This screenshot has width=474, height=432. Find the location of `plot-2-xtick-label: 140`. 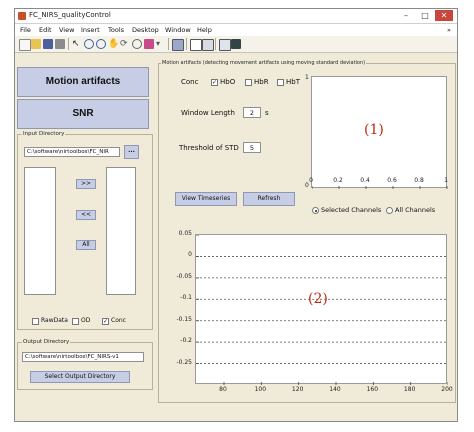

plot-2-xtick-label: 140 is located at coordinates (335, 389).